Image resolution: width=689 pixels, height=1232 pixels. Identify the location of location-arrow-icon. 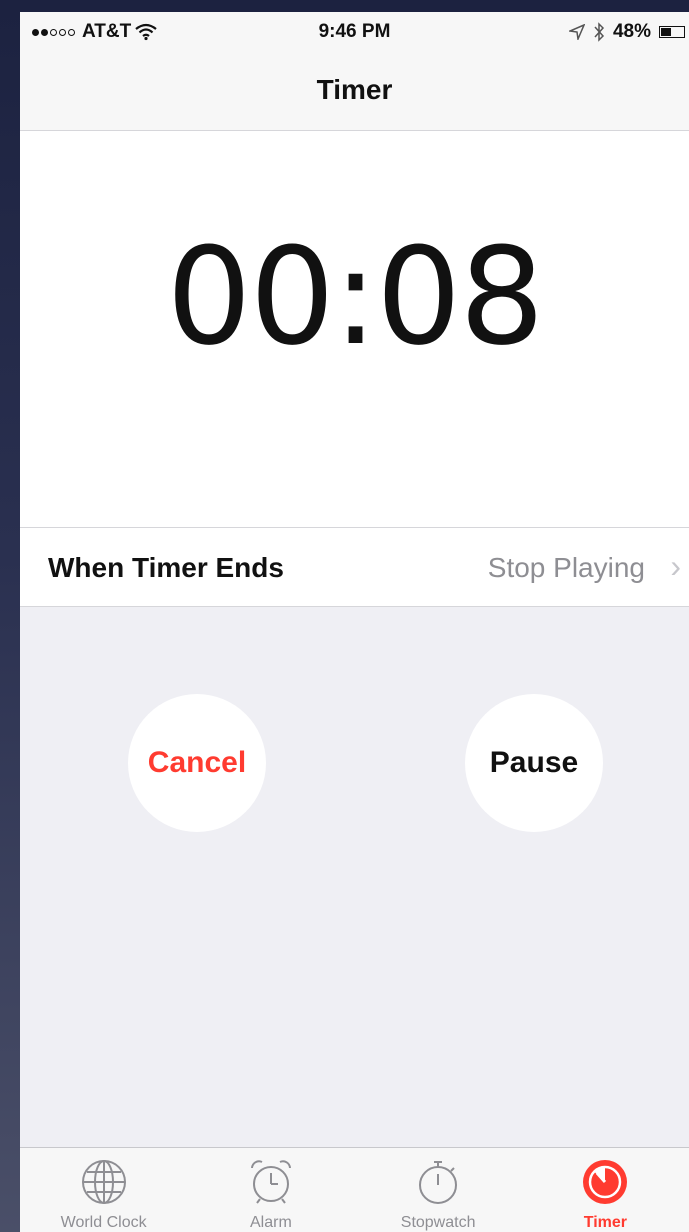
(576, 32).